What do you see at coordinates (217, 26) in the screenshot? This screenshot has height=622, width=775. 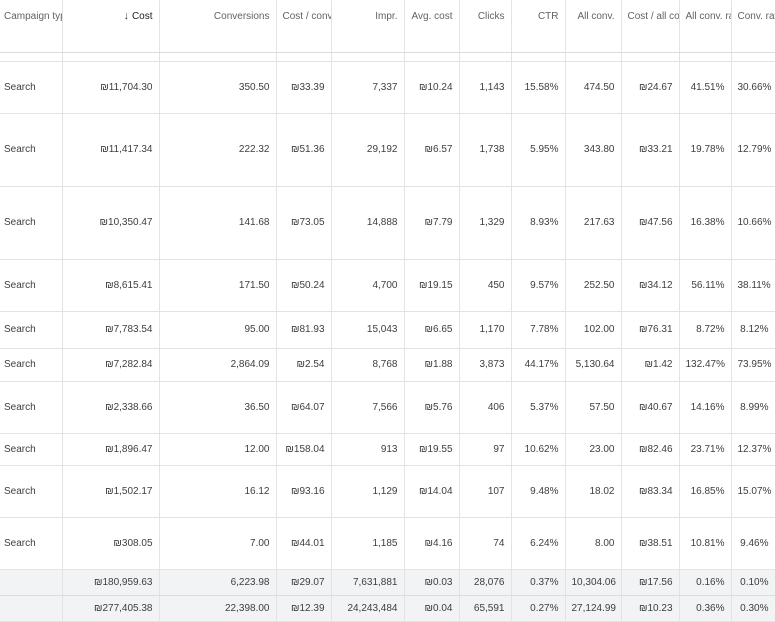 I see `column-header-conversions: Conversions` at bounding box center [217, 26].